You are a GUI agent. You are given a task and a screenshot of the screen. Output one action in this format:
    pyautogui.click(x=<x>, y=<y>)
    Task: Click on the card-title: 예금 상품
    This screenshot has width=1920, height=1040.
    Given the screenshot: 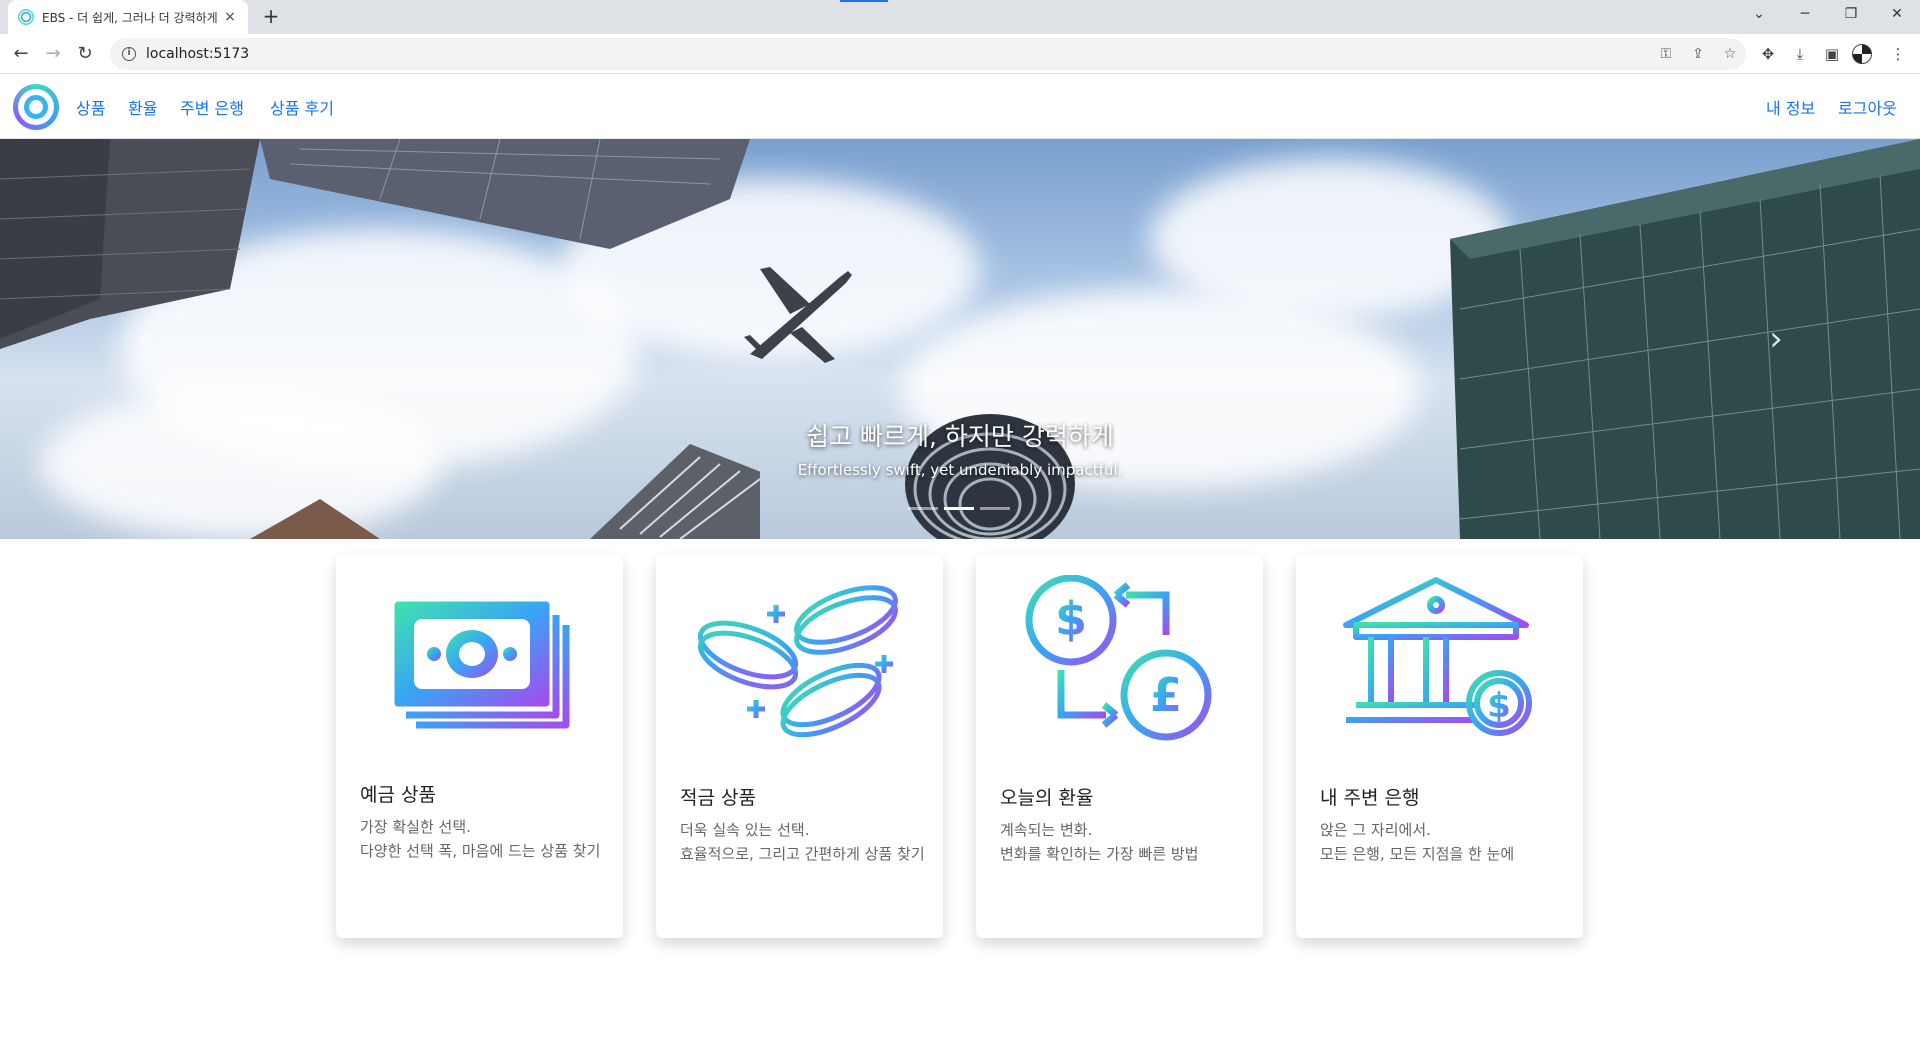 What is the action you would take?
    pyautogui.click(x=398, y=795)
    